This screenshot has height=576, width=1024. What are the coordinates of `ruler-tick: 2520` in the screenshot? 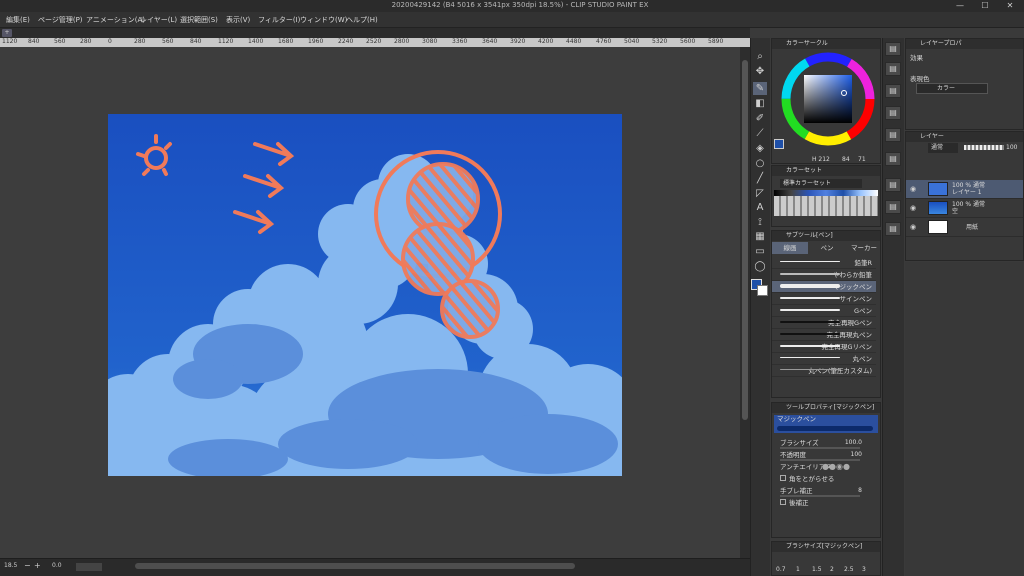 It's located at (374, 41).